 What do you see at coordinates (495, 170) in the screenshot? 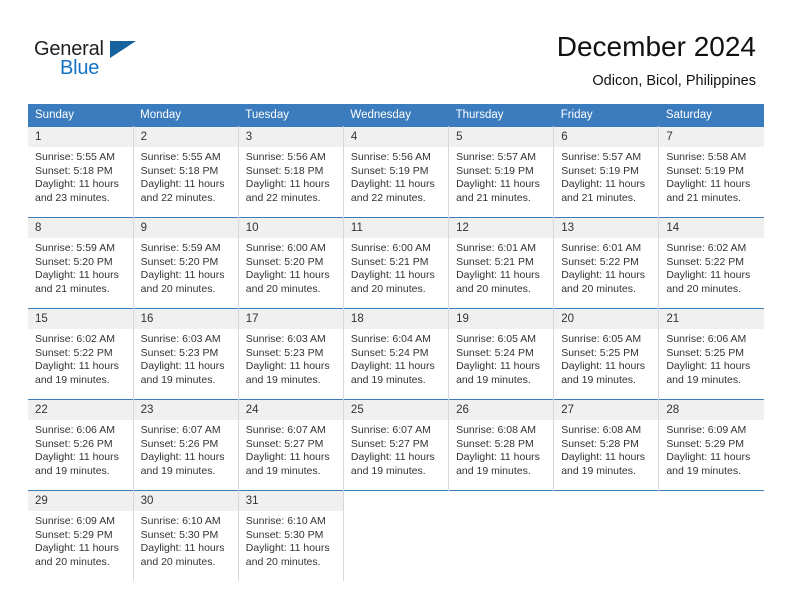
I see `sunset-text: Sunset: 5:19 PM` at bounding box center [495, 170].